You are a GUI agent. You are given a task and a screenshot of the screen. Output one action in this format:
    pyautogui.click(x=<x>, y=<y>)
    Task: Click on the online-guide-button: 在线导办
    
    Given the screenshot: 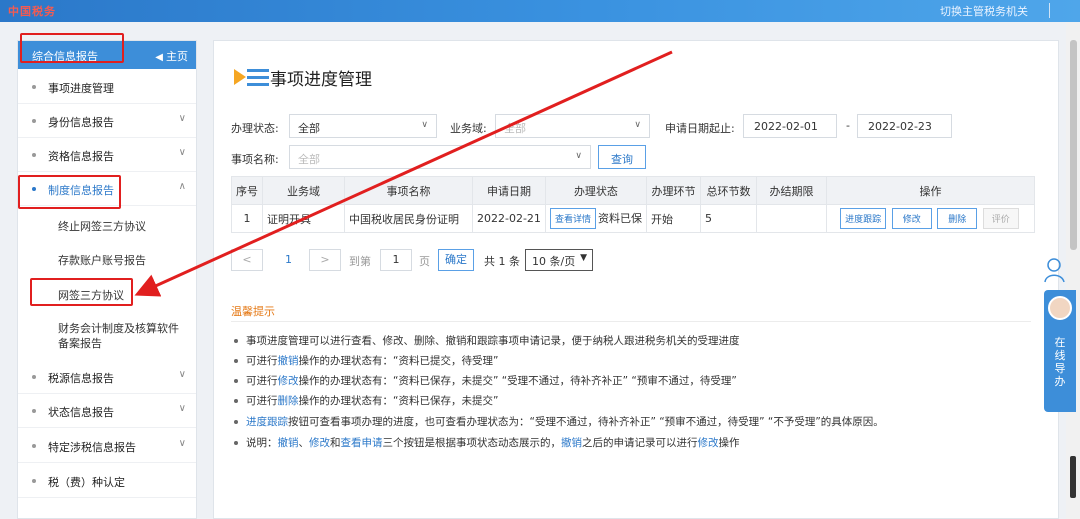 What is the action you would take?
    pyautogui.click(x=1060, y=351)
    